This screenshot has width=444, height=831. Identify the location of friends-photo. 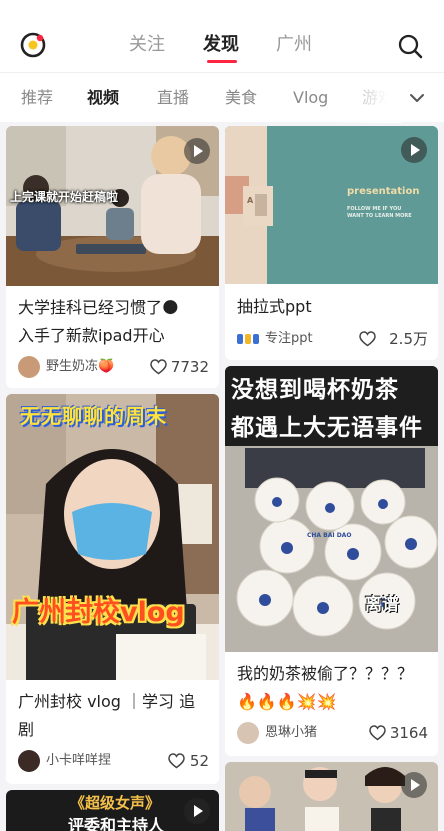
(331, 796).